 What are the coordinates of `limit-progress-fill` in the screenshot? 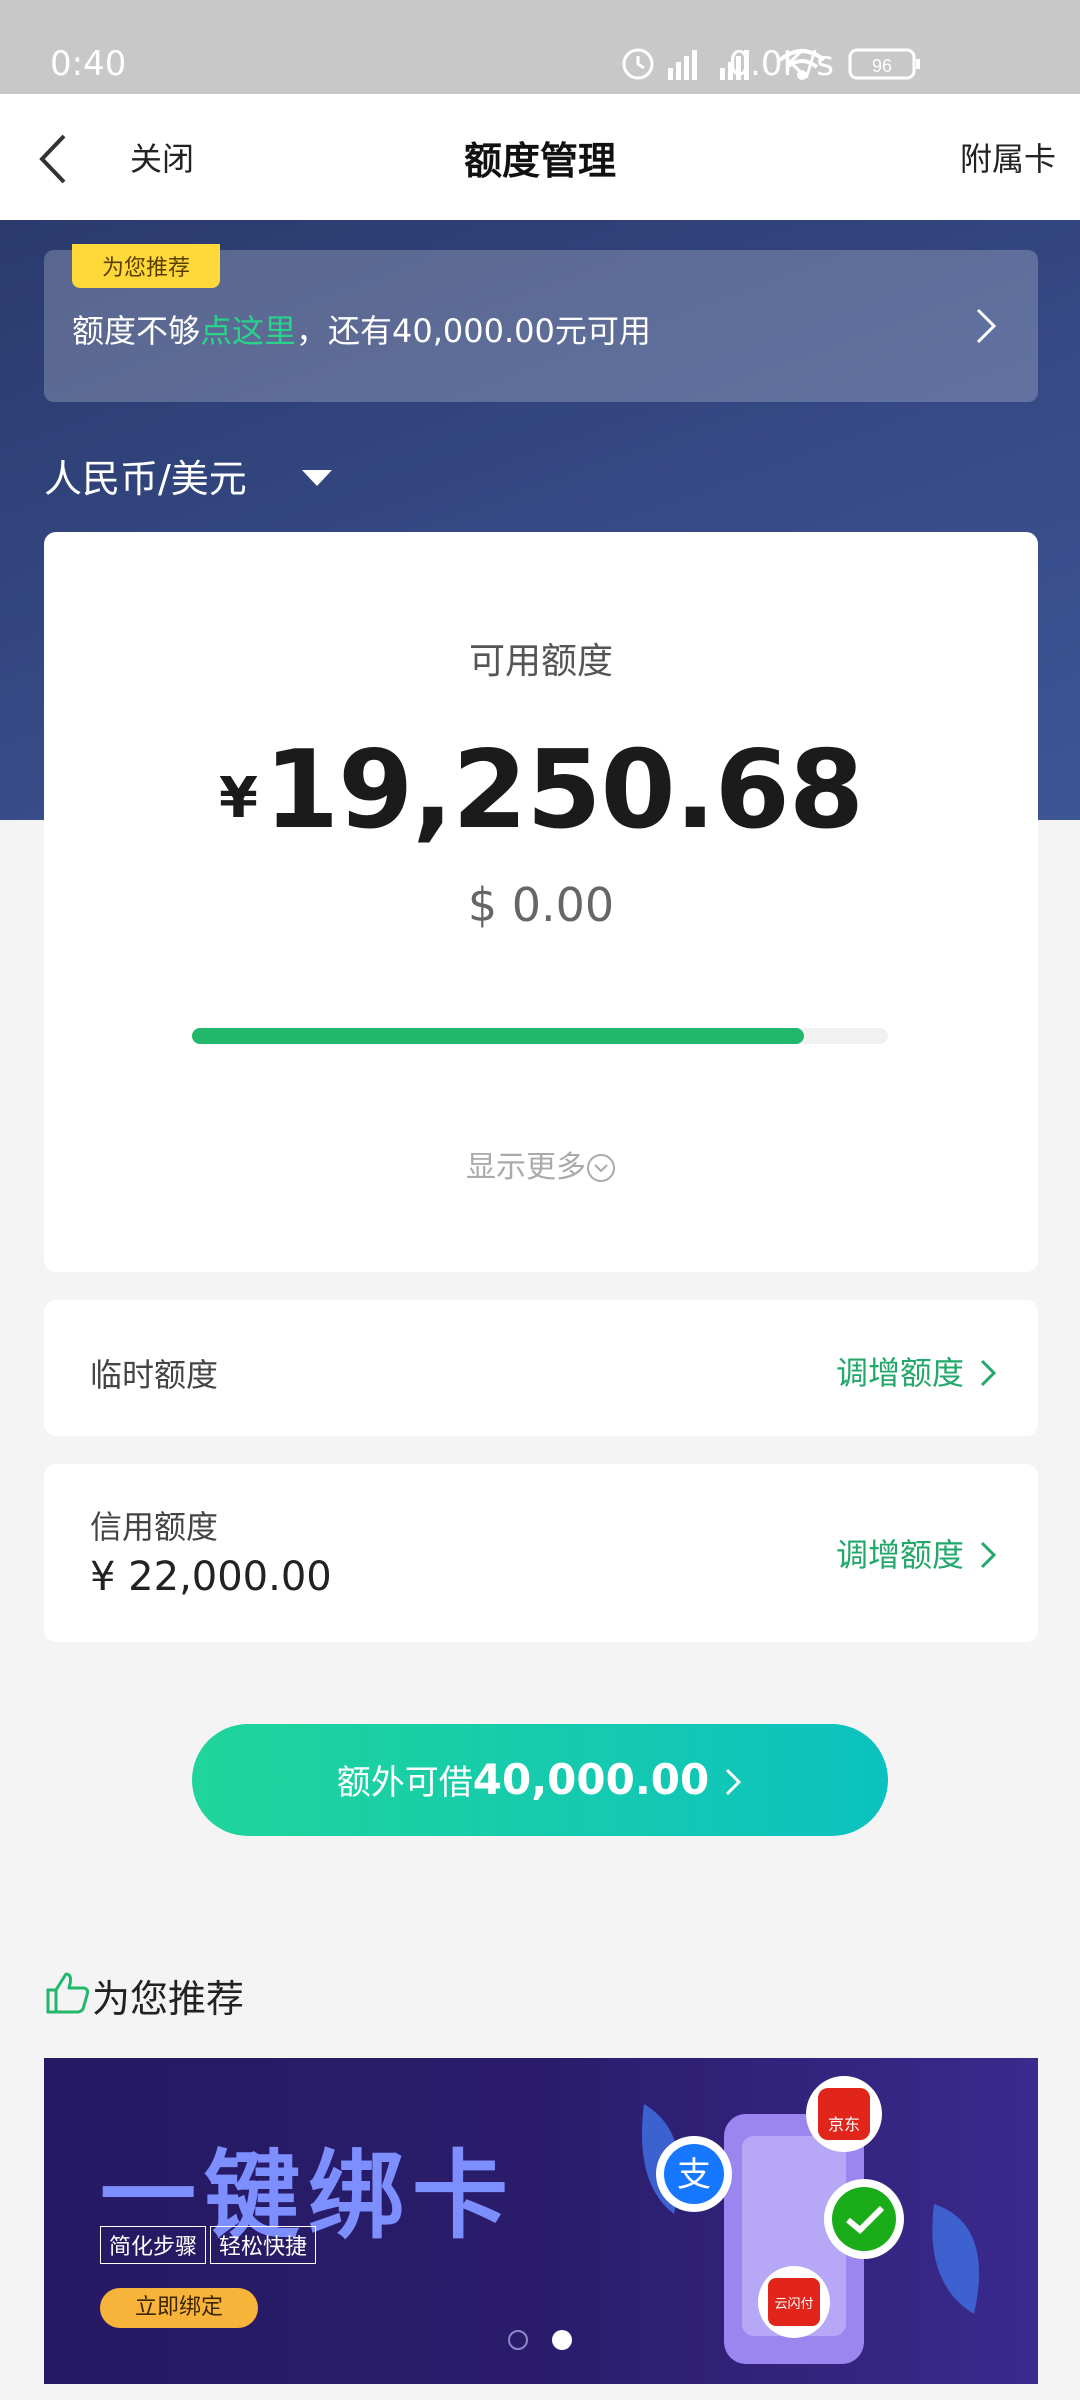 It's located at (498, 1036).